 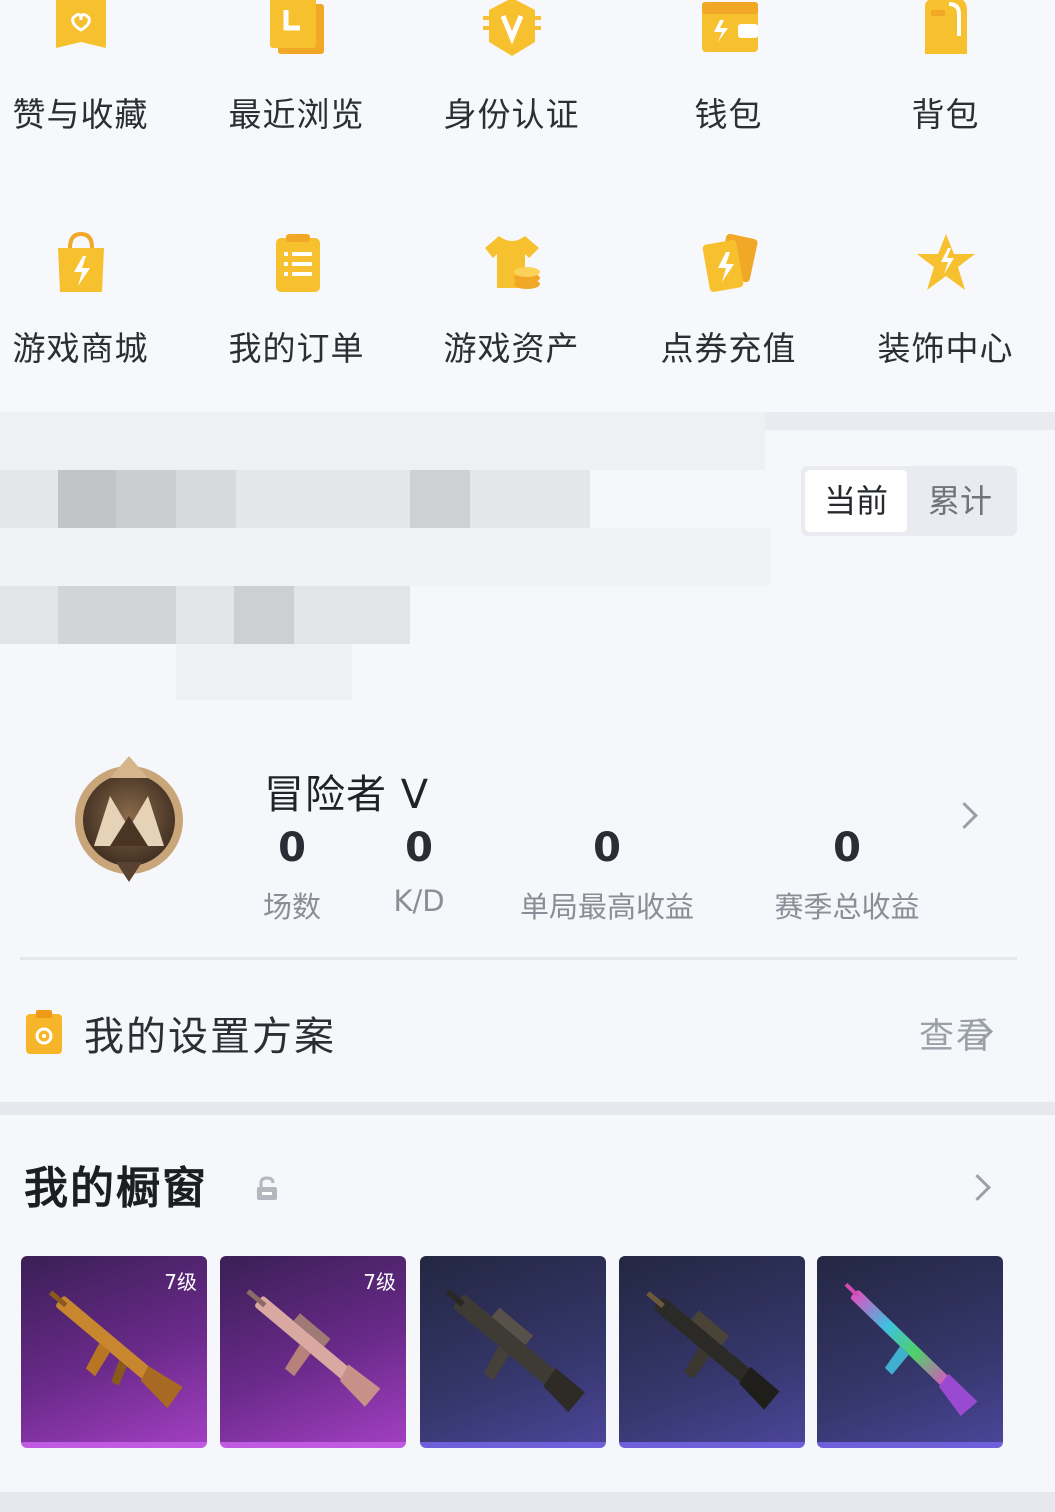 I want to click on toggle-total: 累计, so click(x=960, y=501).